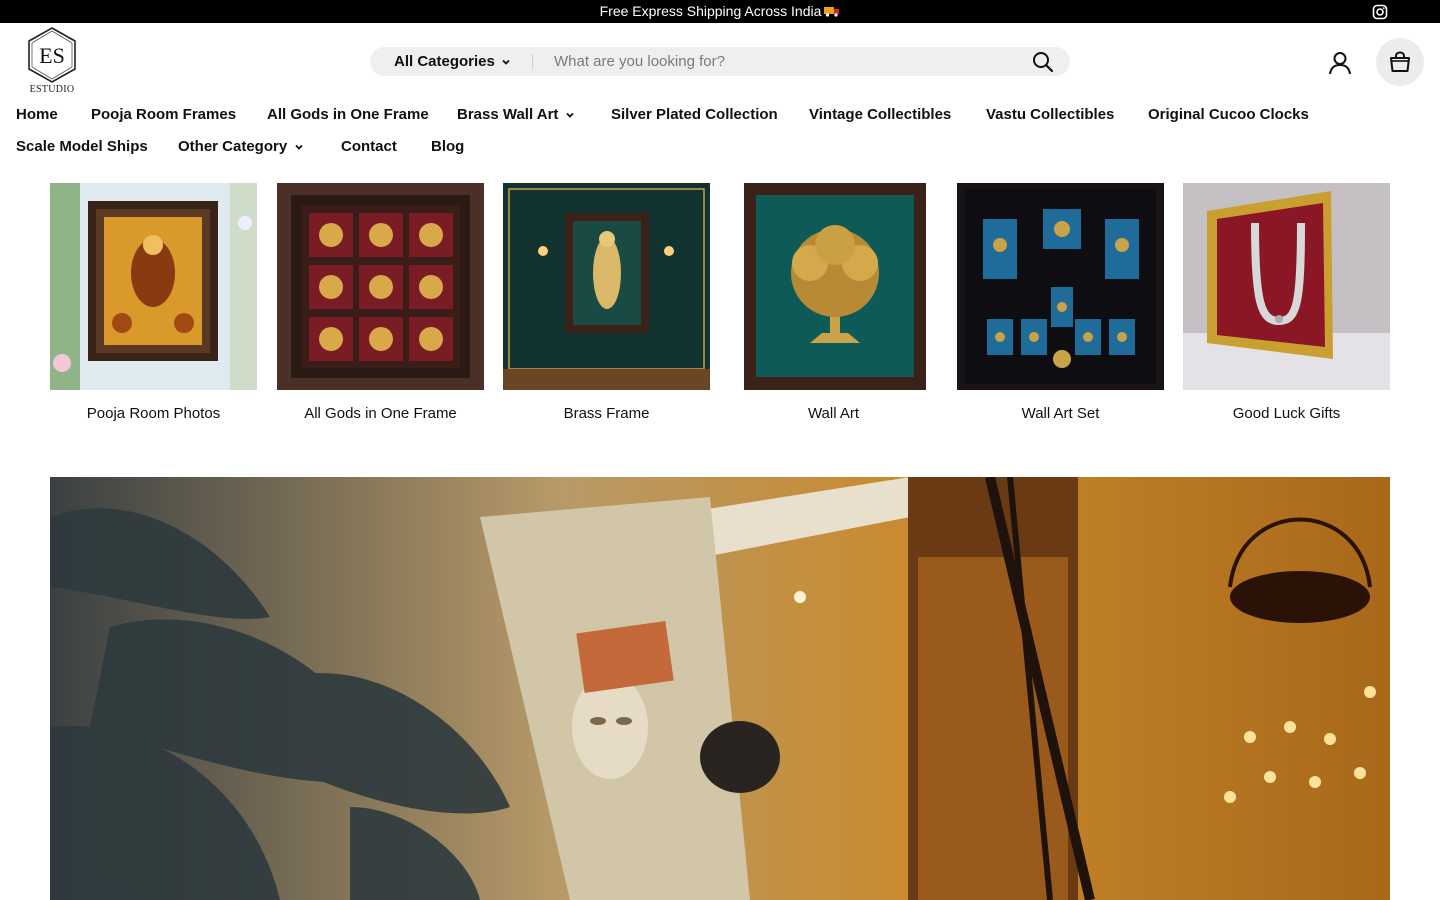 The width and height of the screenshot is (1440, 900). I want to click on nav-label: Original Cucoo Clocks, so click(1228, 114).